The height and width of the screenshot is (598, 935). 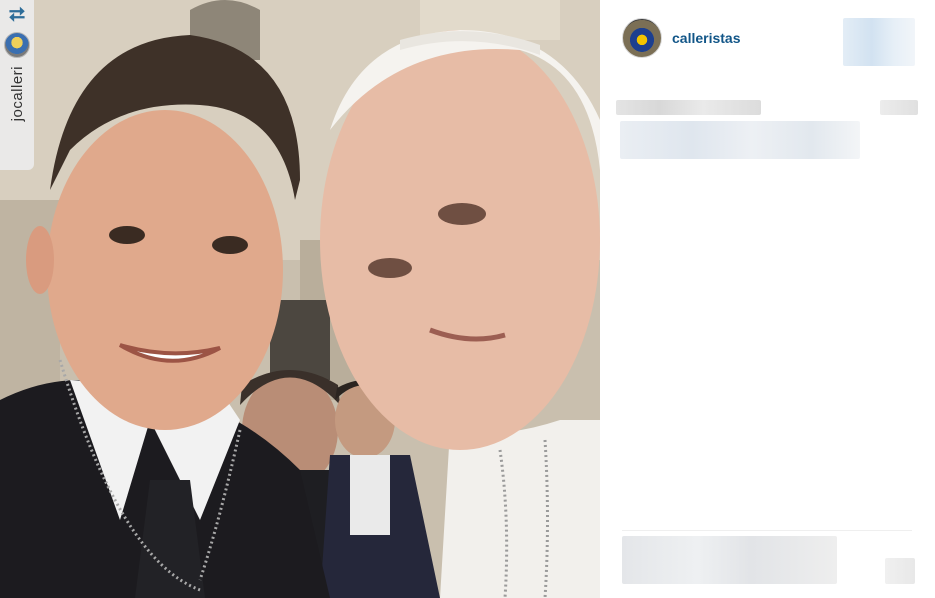 What do you see at coordinates (899, 107) in the screenshot?
I see `timestamp-blurred` at bounding box center [899, 107].